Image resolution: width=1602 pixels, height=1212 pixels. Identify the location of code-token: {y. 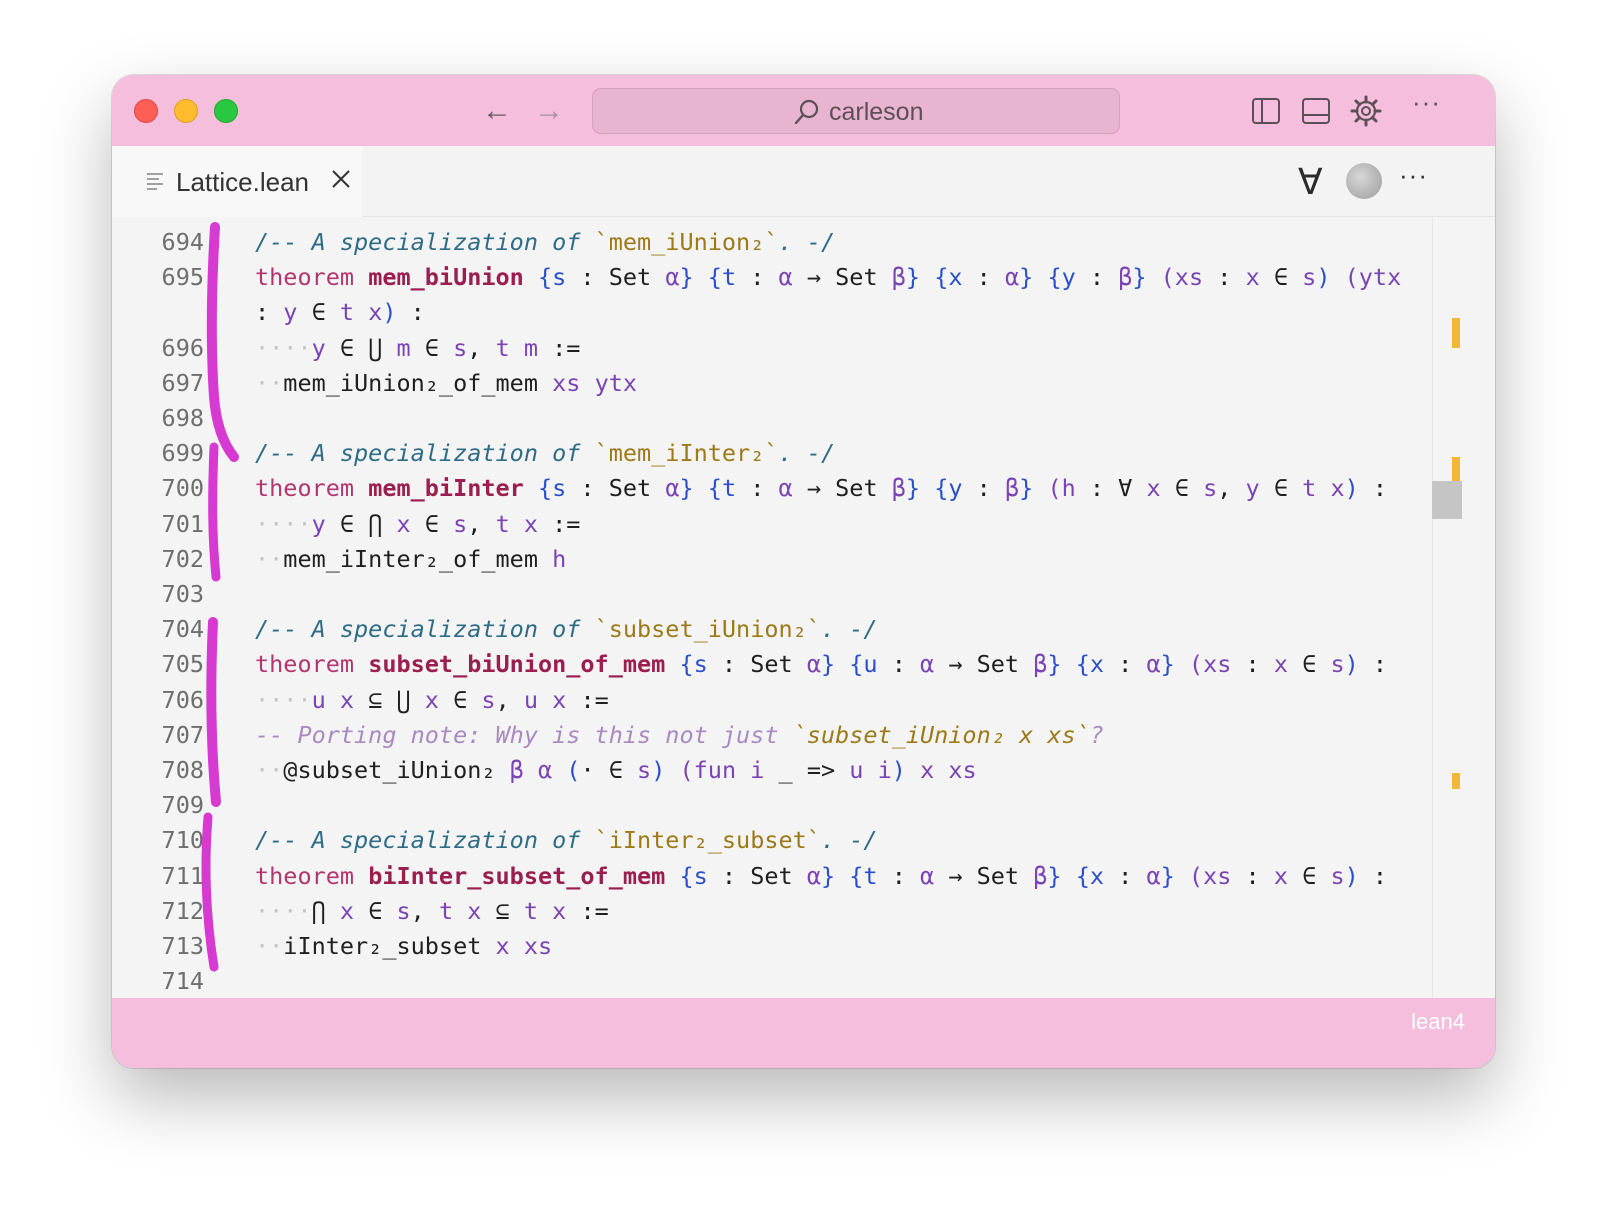
(1061, 277).